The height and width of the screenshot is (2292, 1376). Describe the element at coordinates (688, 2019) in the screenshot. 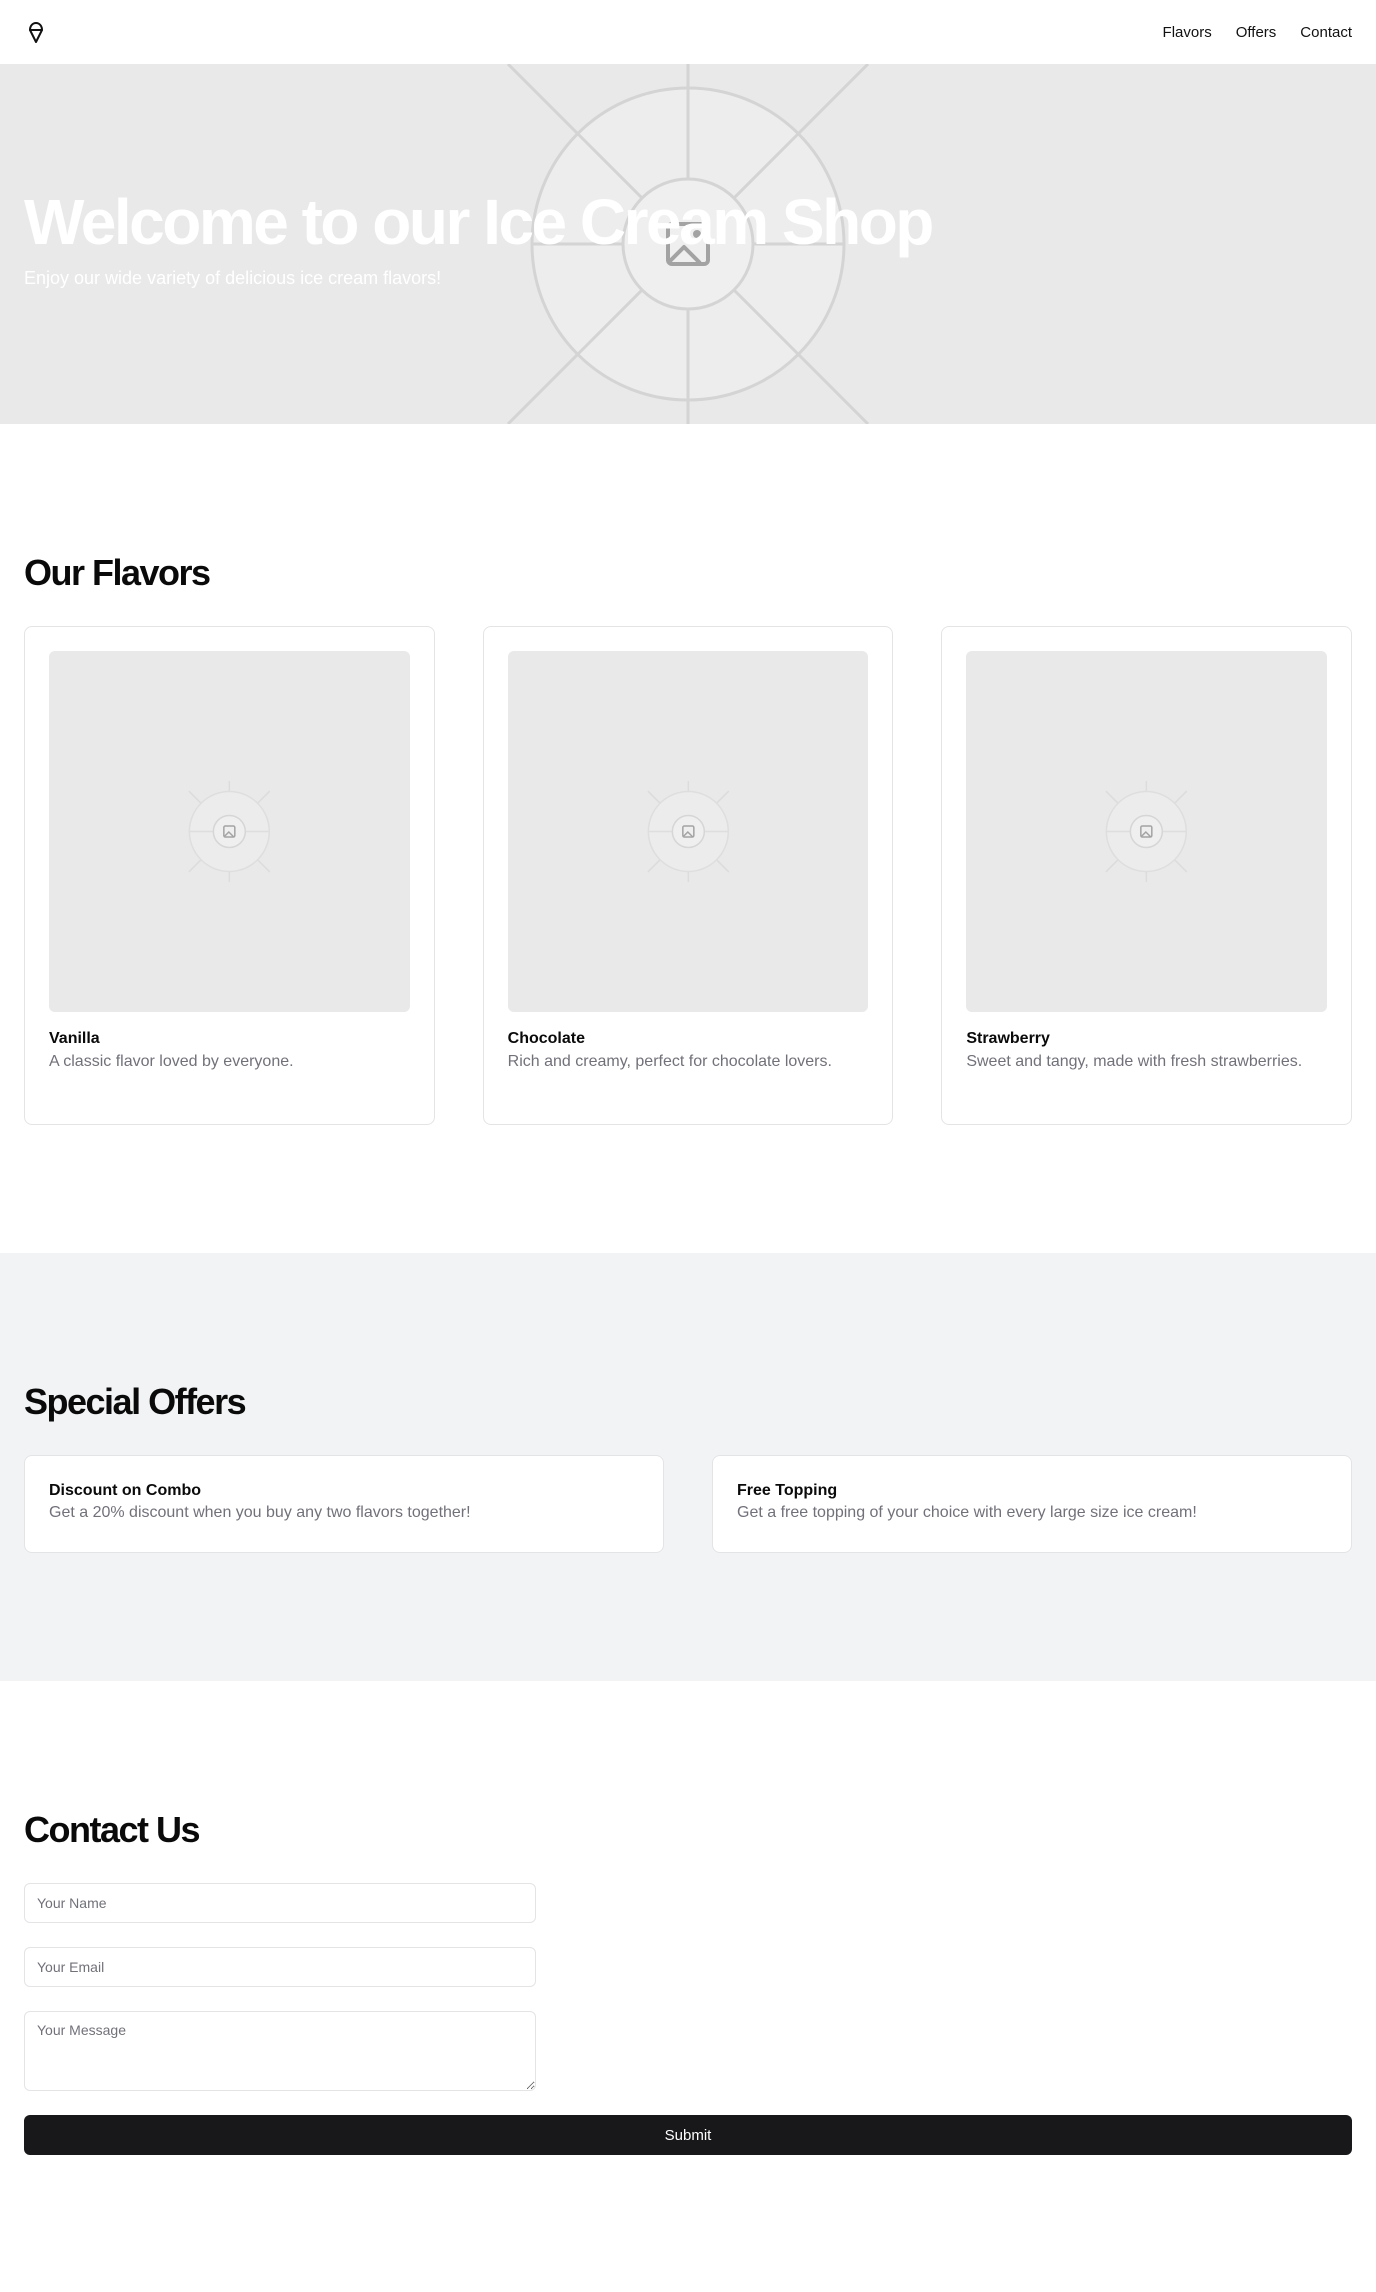

I see `contact-form: Submit` at that location.